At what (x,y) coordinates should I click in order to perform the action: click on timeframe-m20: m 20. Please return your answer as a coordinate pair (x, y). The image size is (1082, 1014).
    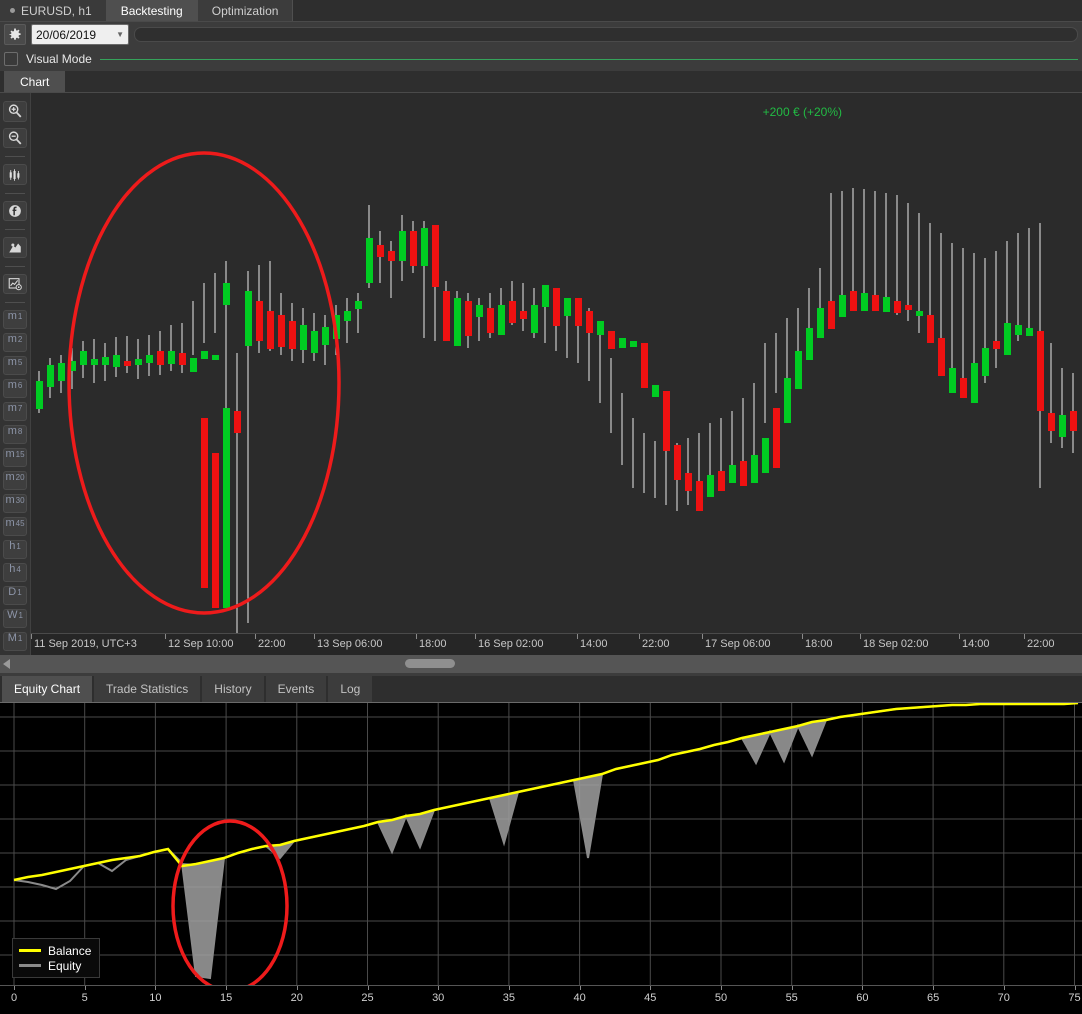
    Looking at the image, I should click on (15, 481).